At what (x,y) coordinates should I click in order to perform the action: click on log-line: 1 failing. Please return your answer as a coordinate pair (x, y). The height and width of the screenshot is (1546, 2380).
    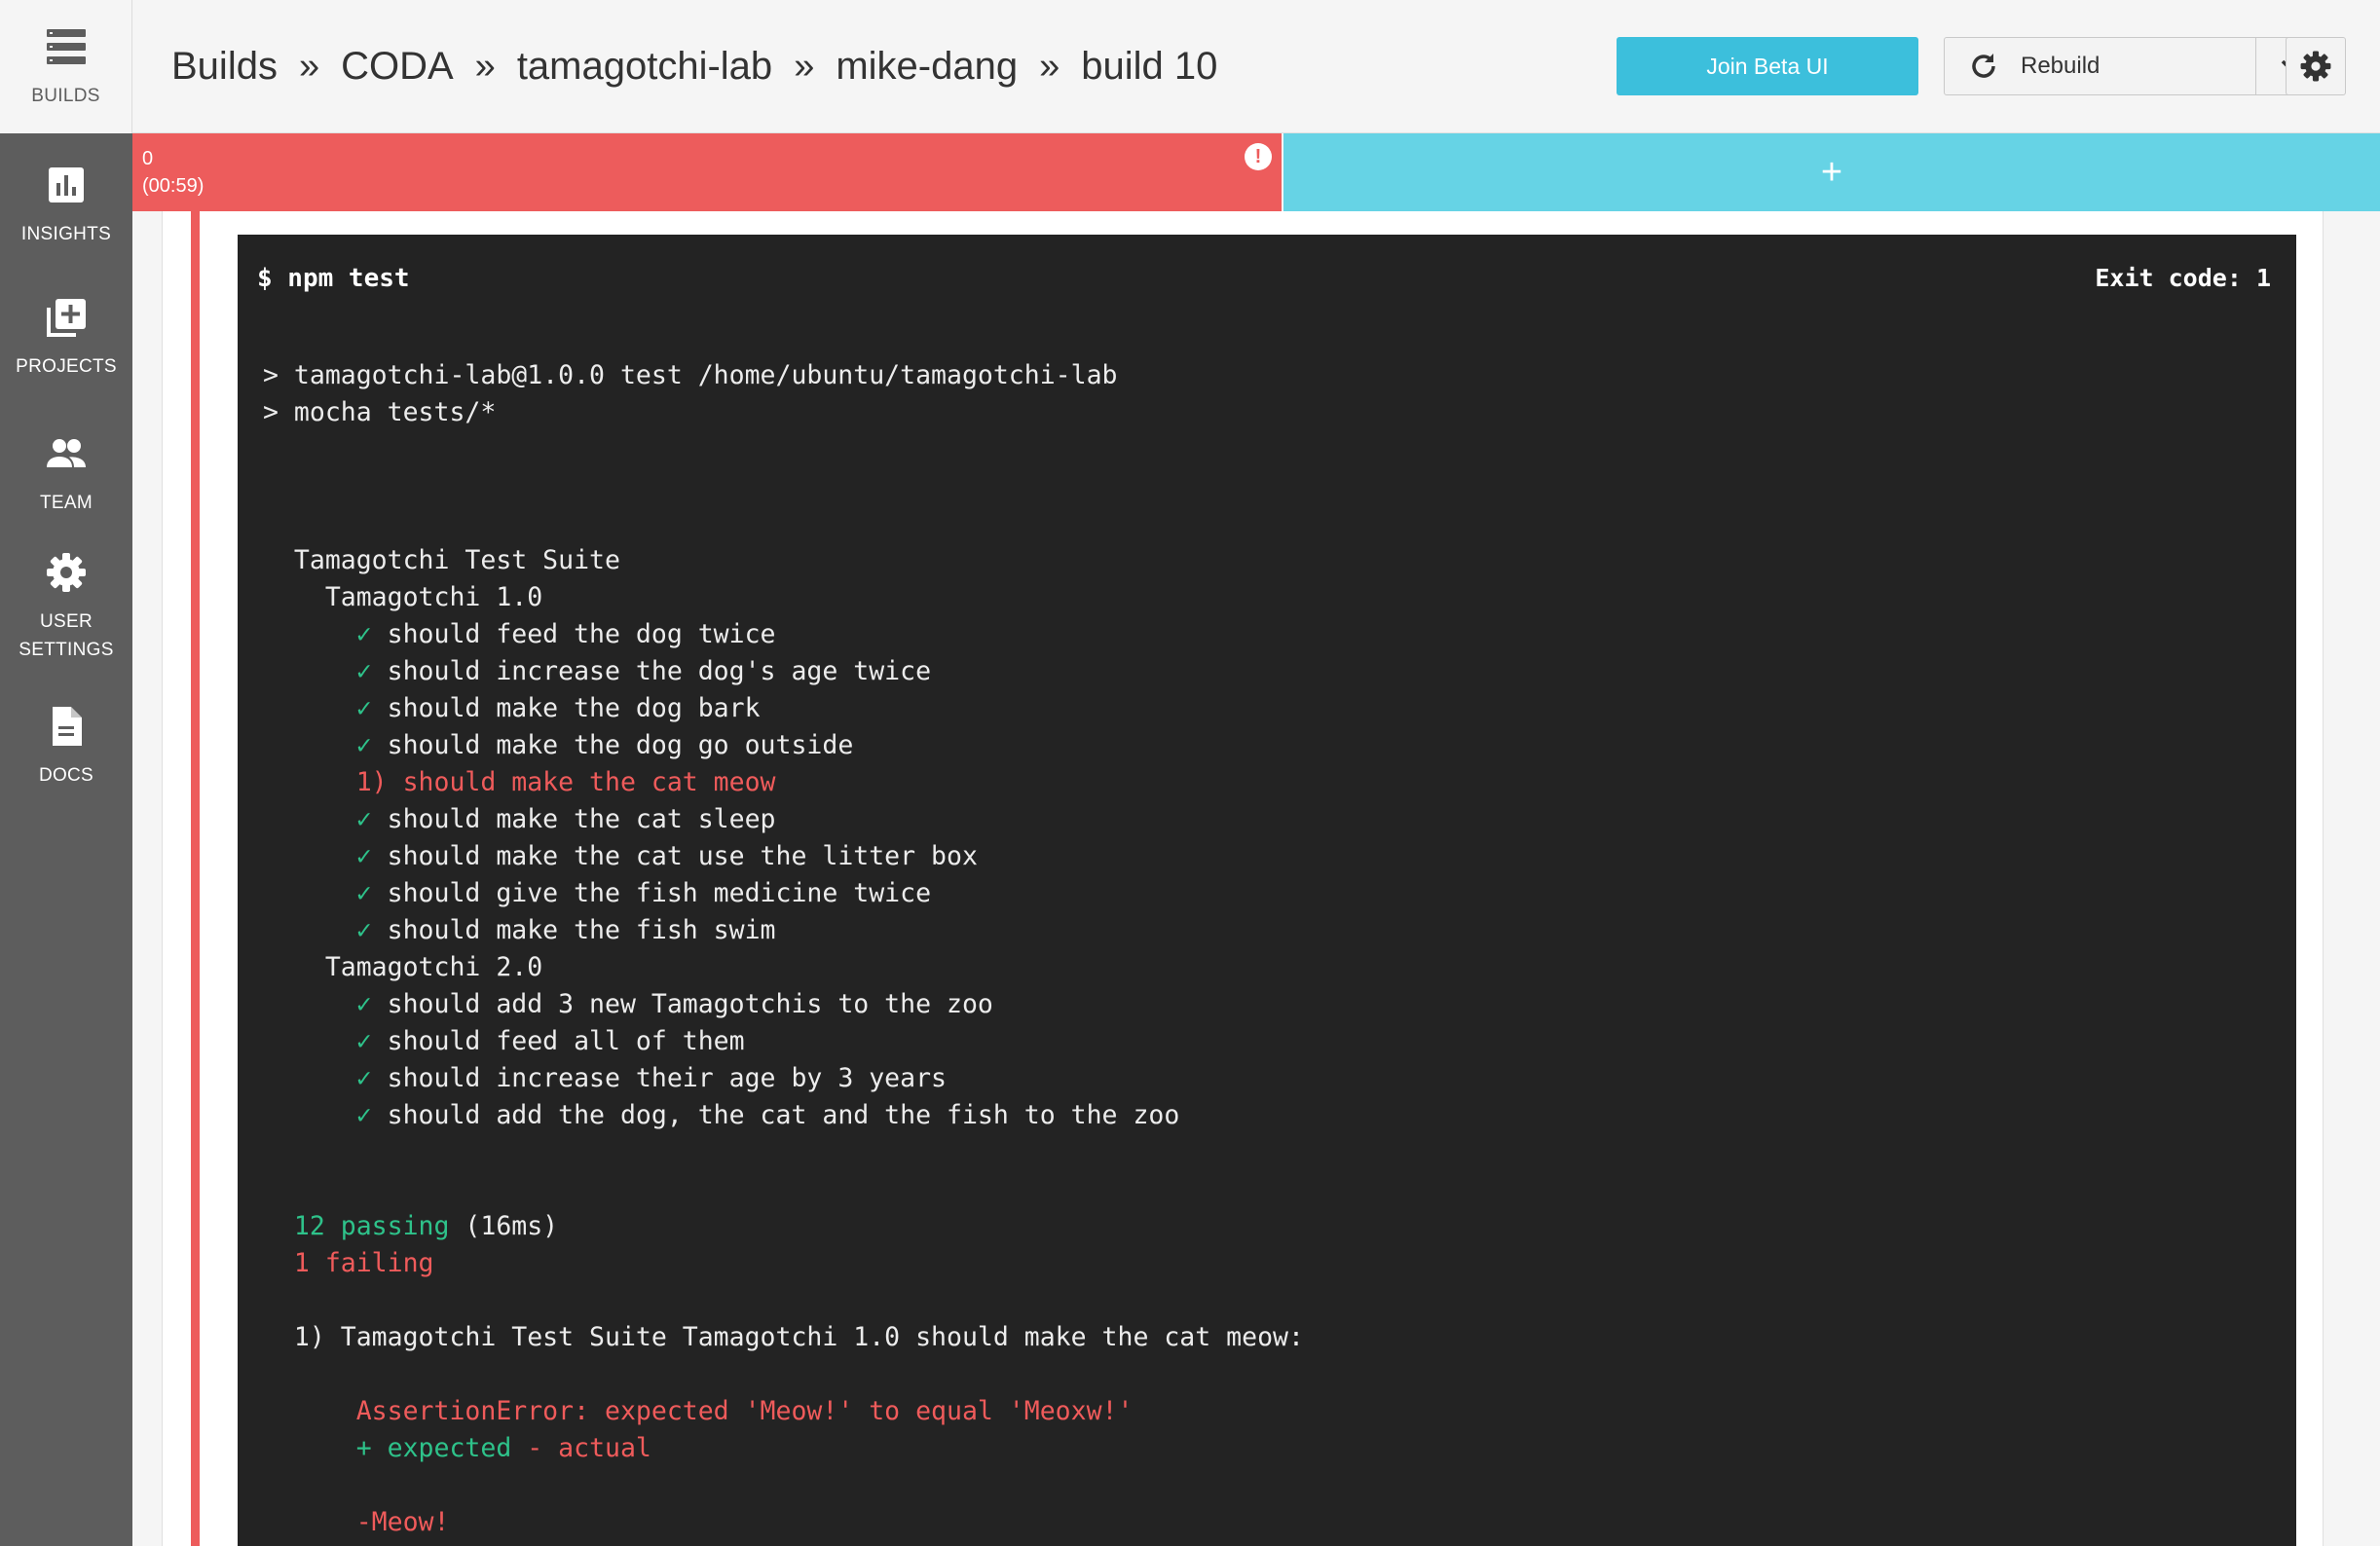
    Looking at the image, I should click on (783, 1263).